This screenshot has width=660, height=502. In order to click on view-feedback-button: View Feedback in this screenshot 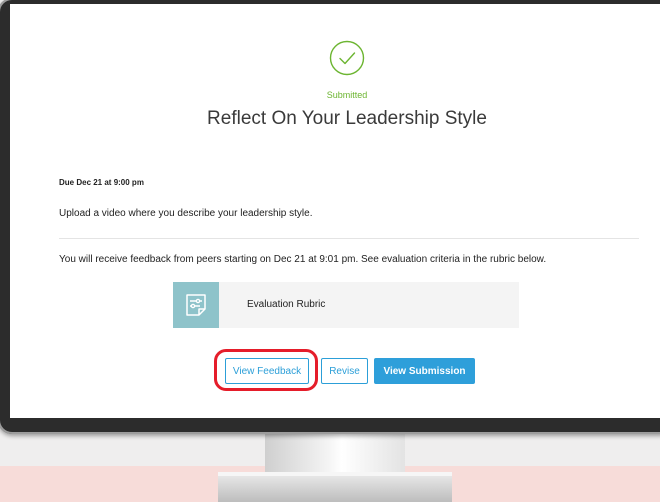, I will do `click(267, 371)`.